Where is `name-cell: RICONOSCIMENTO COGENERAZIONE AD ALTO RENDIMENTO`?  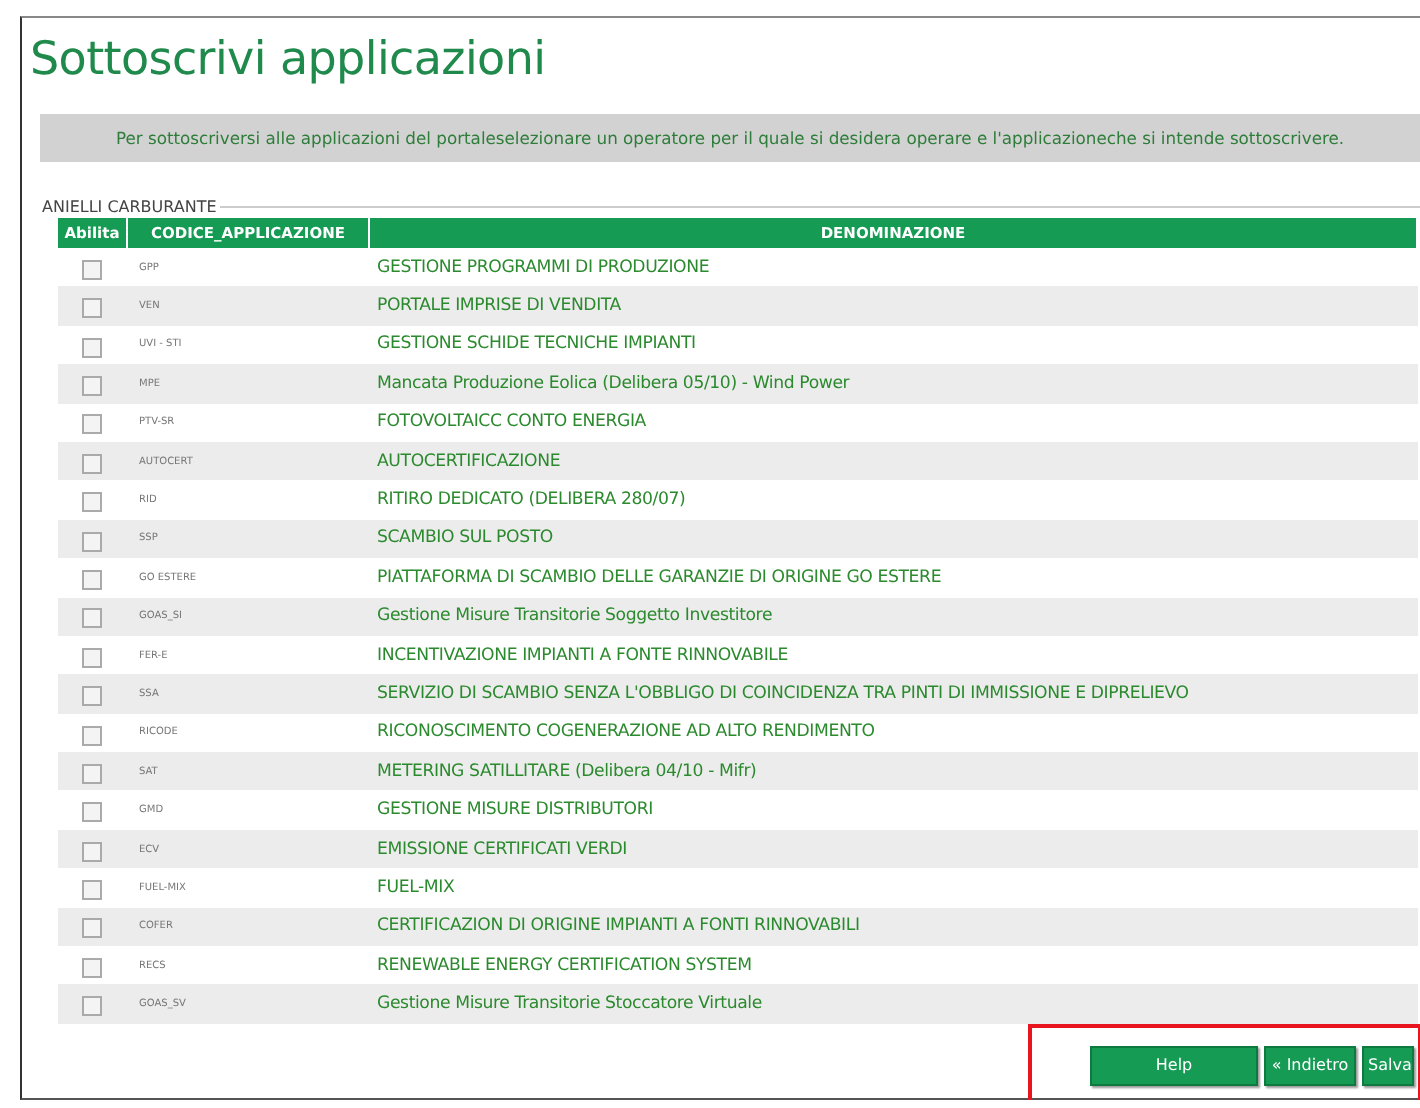 name-cell: RICONOSCIMENTO COGENERAZIONE AD ALTO RENDIMENTO is located at coordinates (893, 733).